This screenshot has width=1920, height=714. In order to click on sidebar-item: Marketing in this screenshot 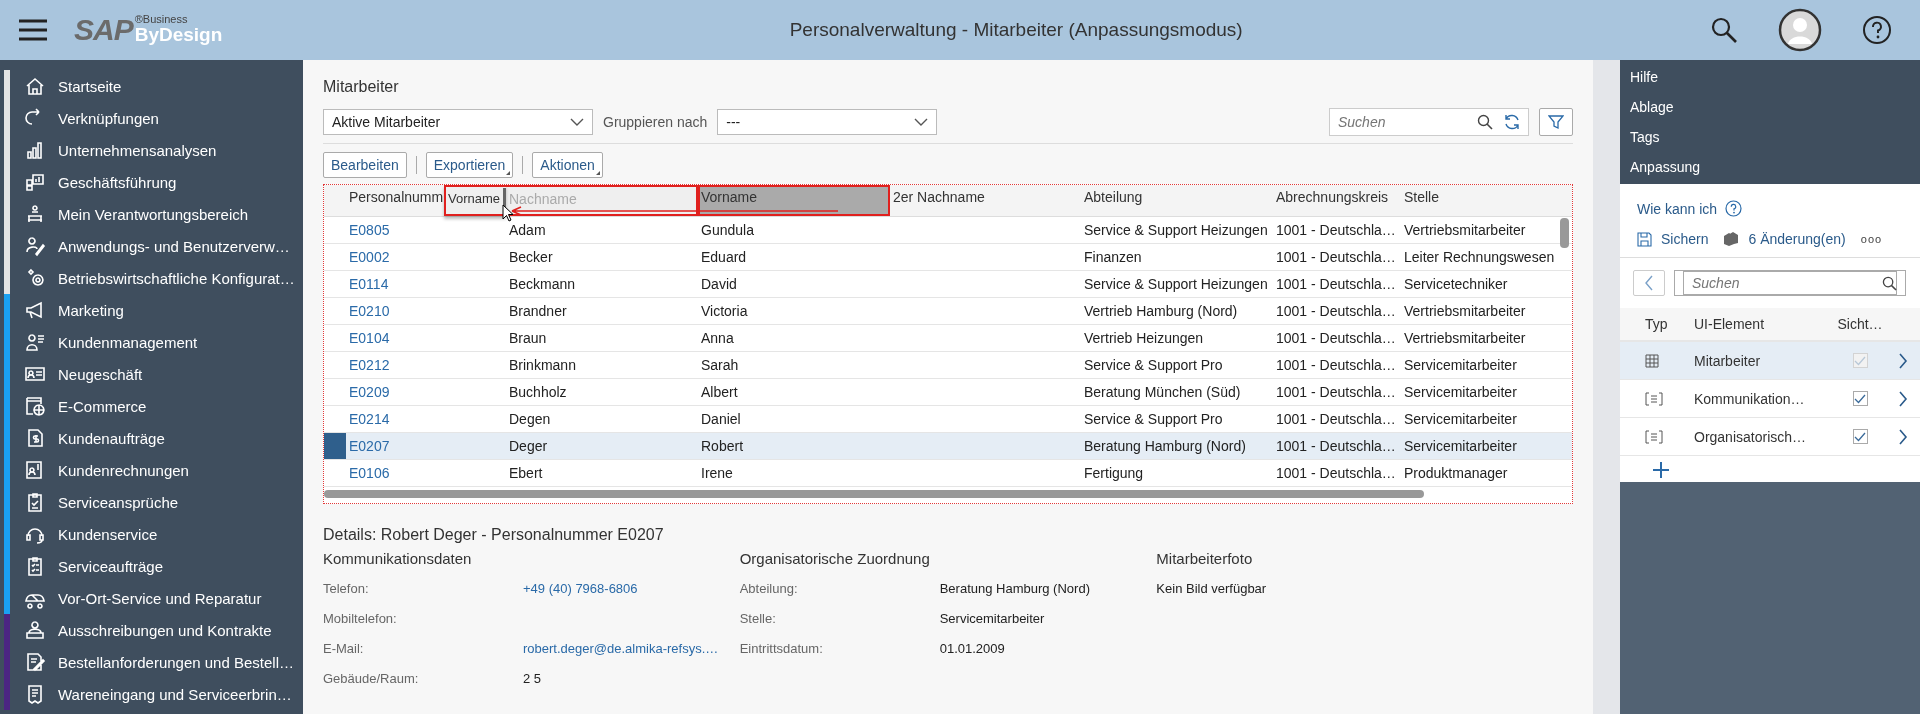, I will do `click(151, 310)`.